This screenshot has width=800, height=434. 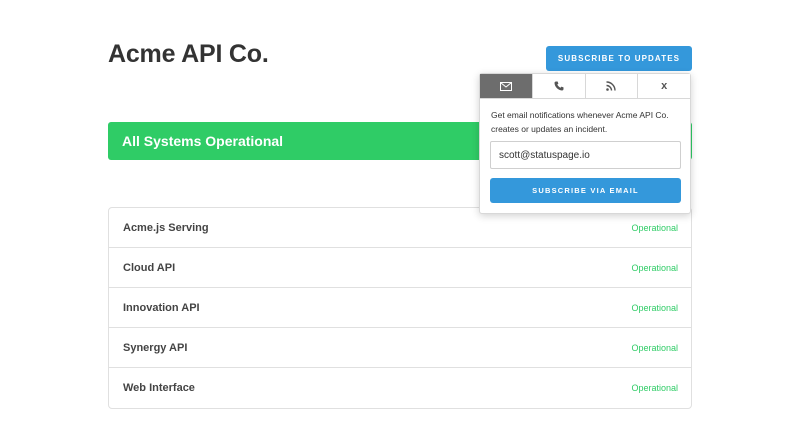 I want to click on email-field, so click(x=585, y=155).